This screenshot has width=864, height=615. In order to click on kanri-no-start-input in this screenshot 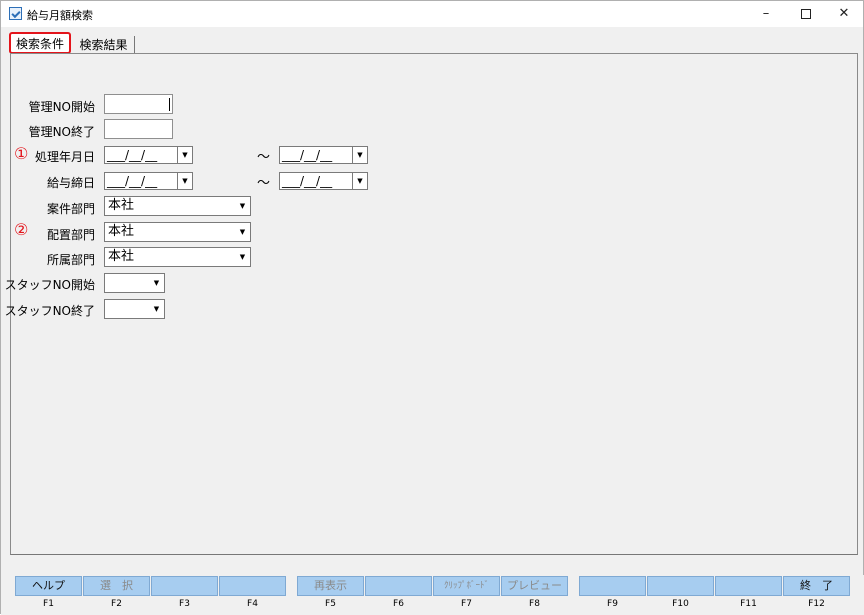, I will do `click(138, 104)`.